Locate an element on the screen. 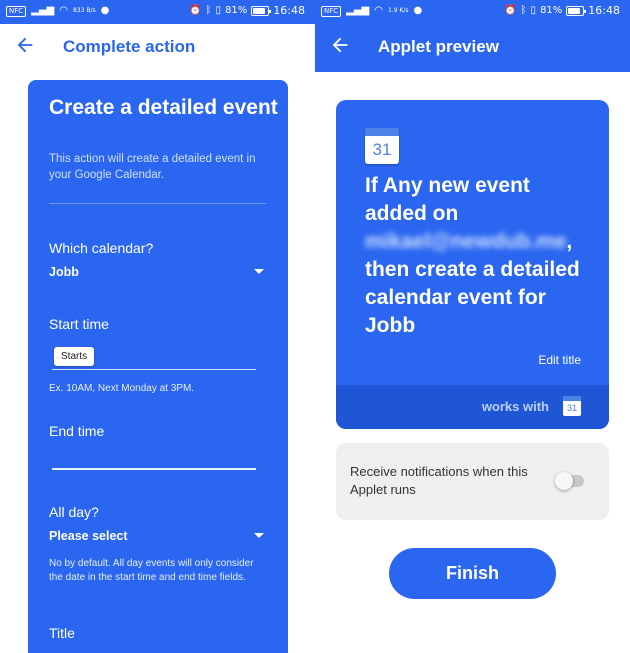 This screenshot has width=630, height=653. card-heading: Create a detailed event is located at coordinates (163, 107).